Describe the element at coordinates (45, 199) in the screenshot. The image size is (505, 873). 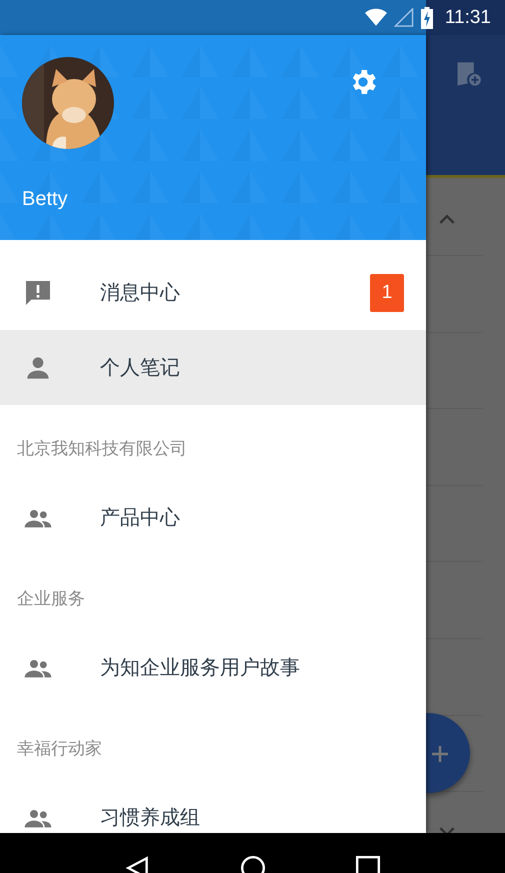
I see `user-name: Betty` at that location.